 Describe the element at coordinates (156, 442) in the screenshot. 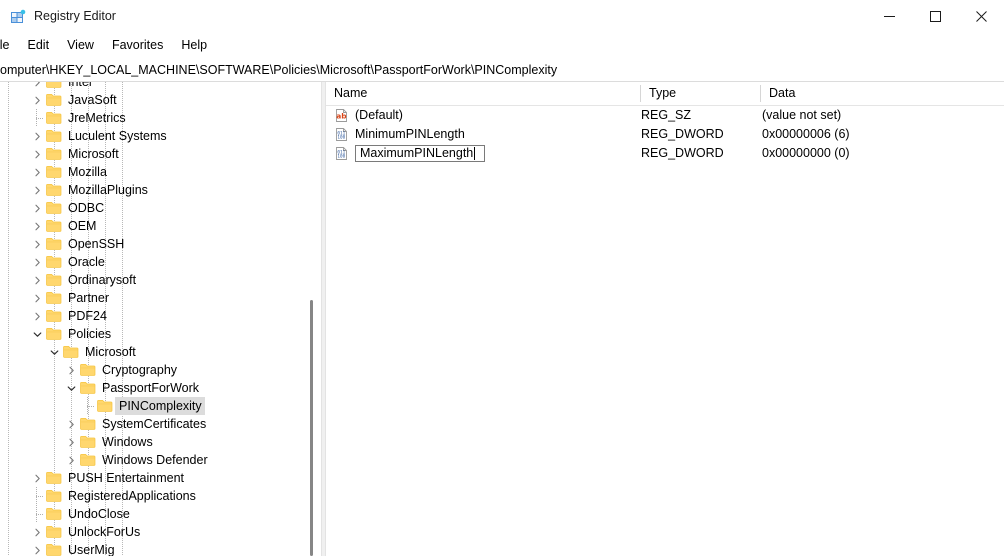

I see `tree-item-windows: Windows` at that location.